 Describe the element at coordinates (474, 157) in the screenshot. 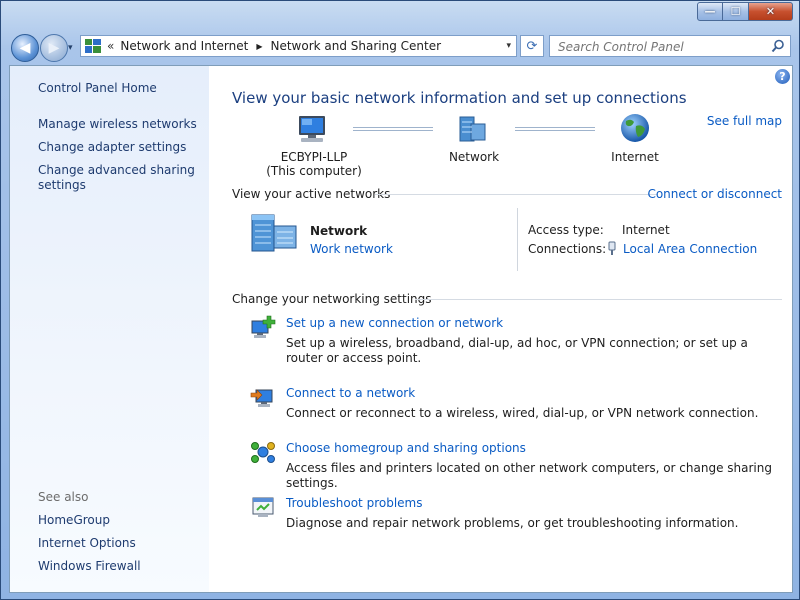

I see `map-network-label: Network` at that location.